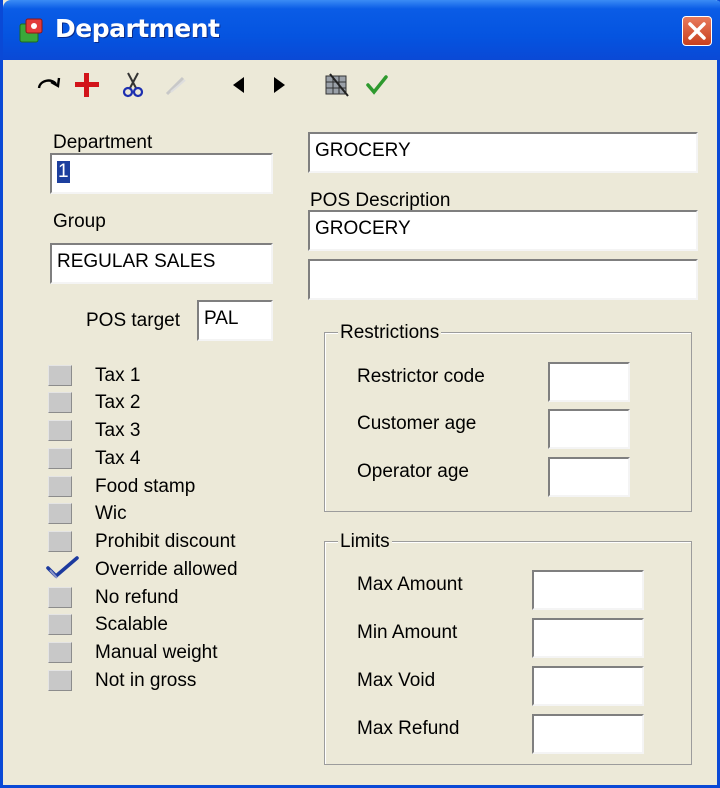 This screenshot has height=788, width=720. I want to click on checkbox-not-in-gross, so click(60, 680).